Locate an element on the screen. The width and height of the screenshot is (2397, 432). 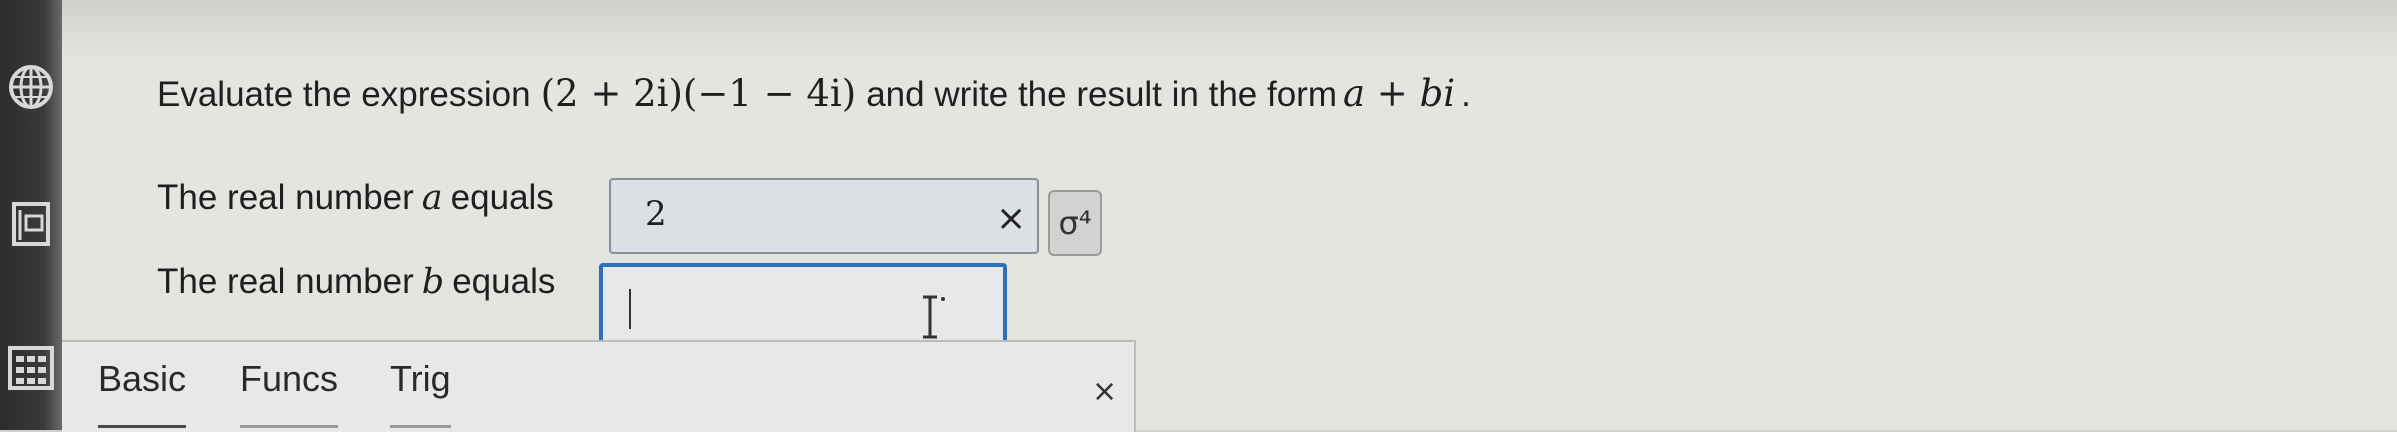
question-expression: (2 + 2i)(−1 − 4i) is located at coordinates (698, 93).